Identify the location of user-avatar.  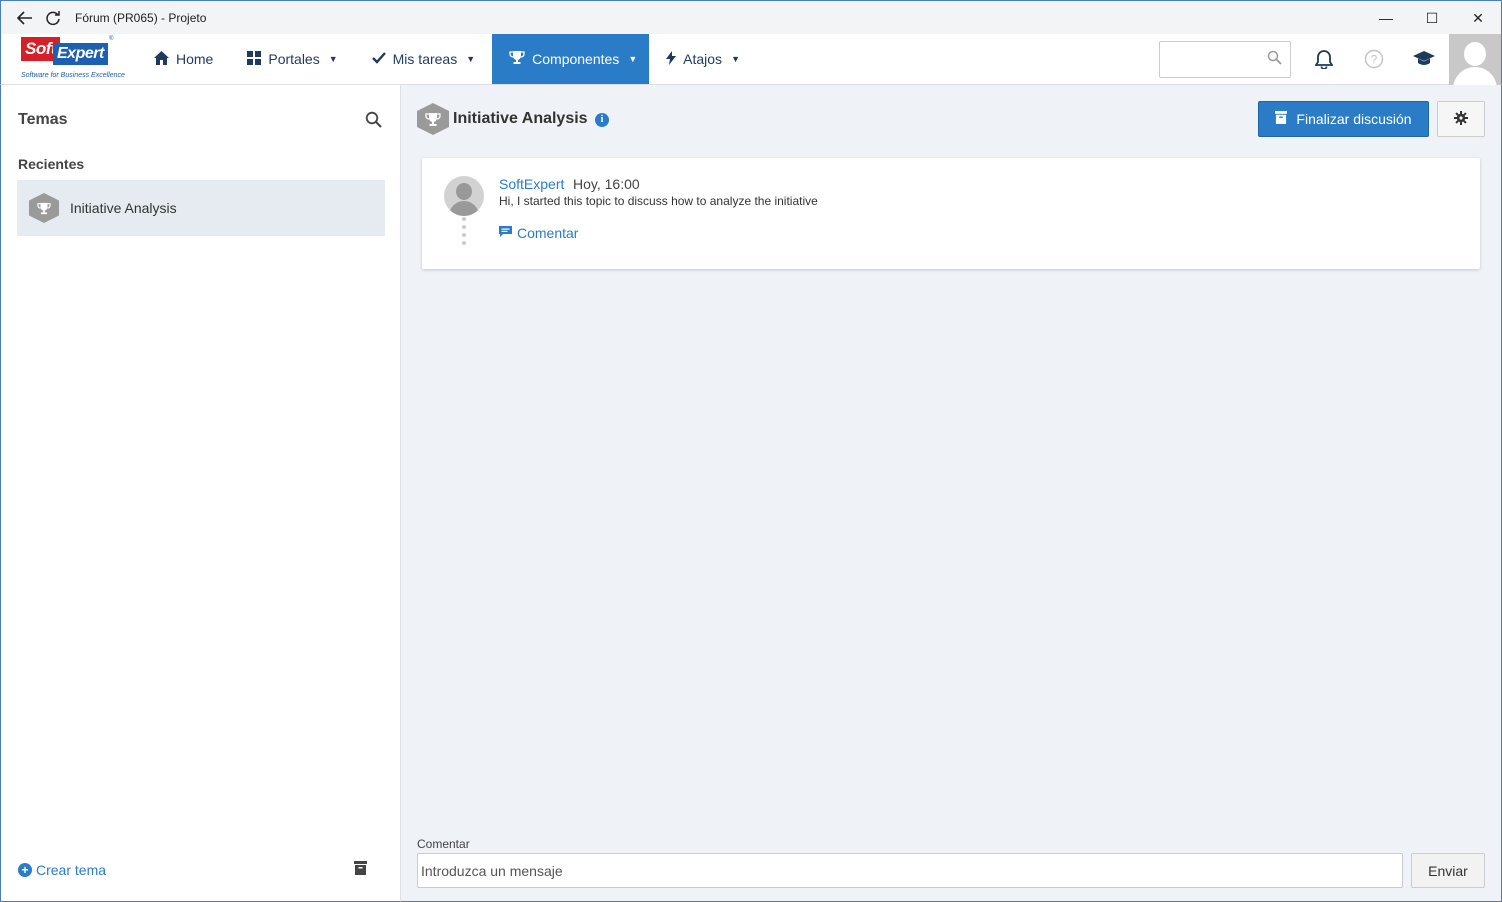
(1475, 59).